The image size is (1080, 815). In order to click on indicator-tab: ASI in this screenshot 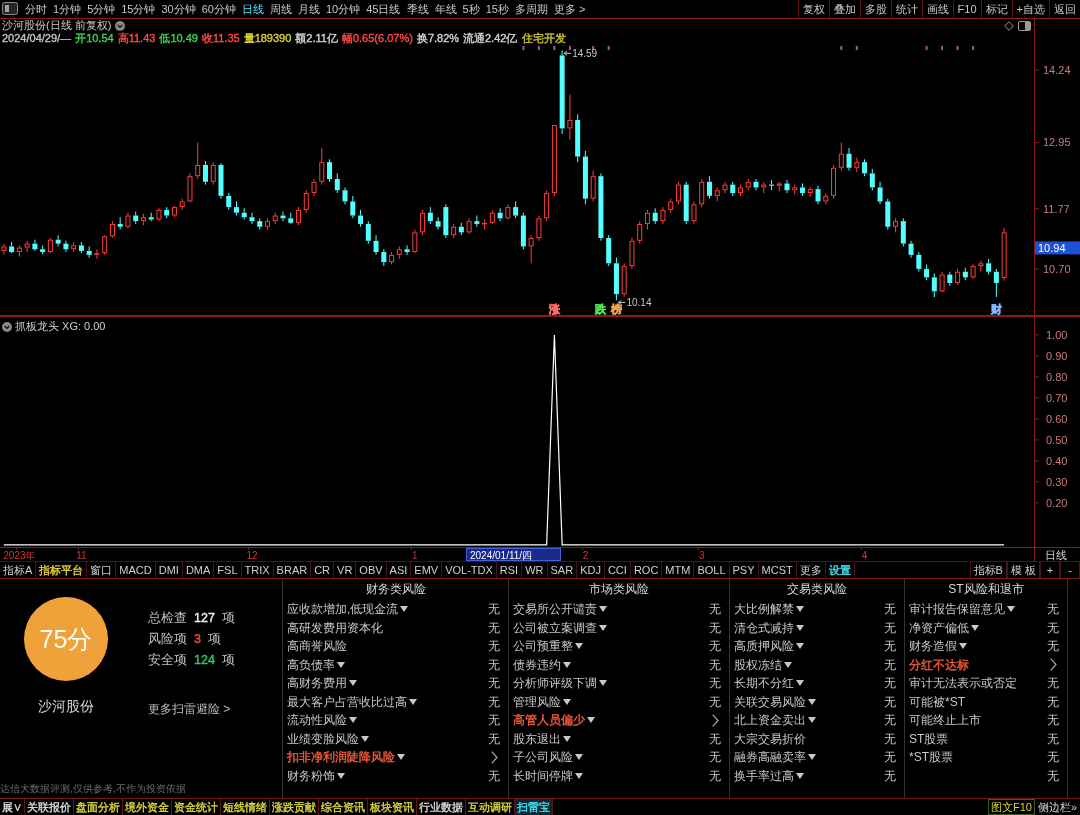, I will do `click(399, 570)`.